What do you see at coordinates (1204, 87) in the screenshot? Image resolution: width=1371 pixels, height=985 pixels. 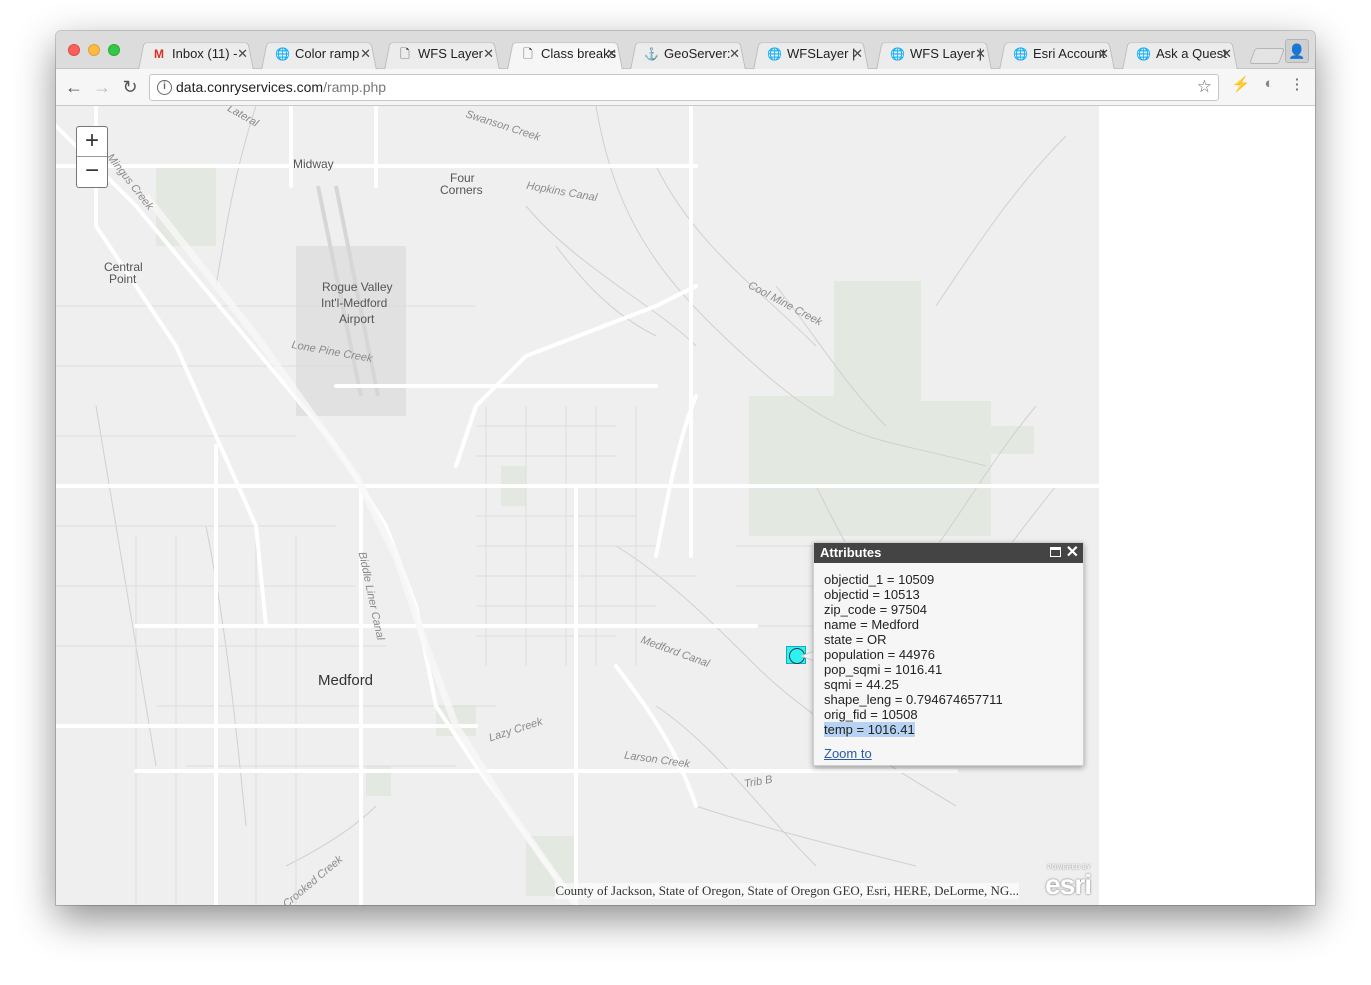 I see `bookmark-star-icon: ☆` at bounding box center [1204, 87].